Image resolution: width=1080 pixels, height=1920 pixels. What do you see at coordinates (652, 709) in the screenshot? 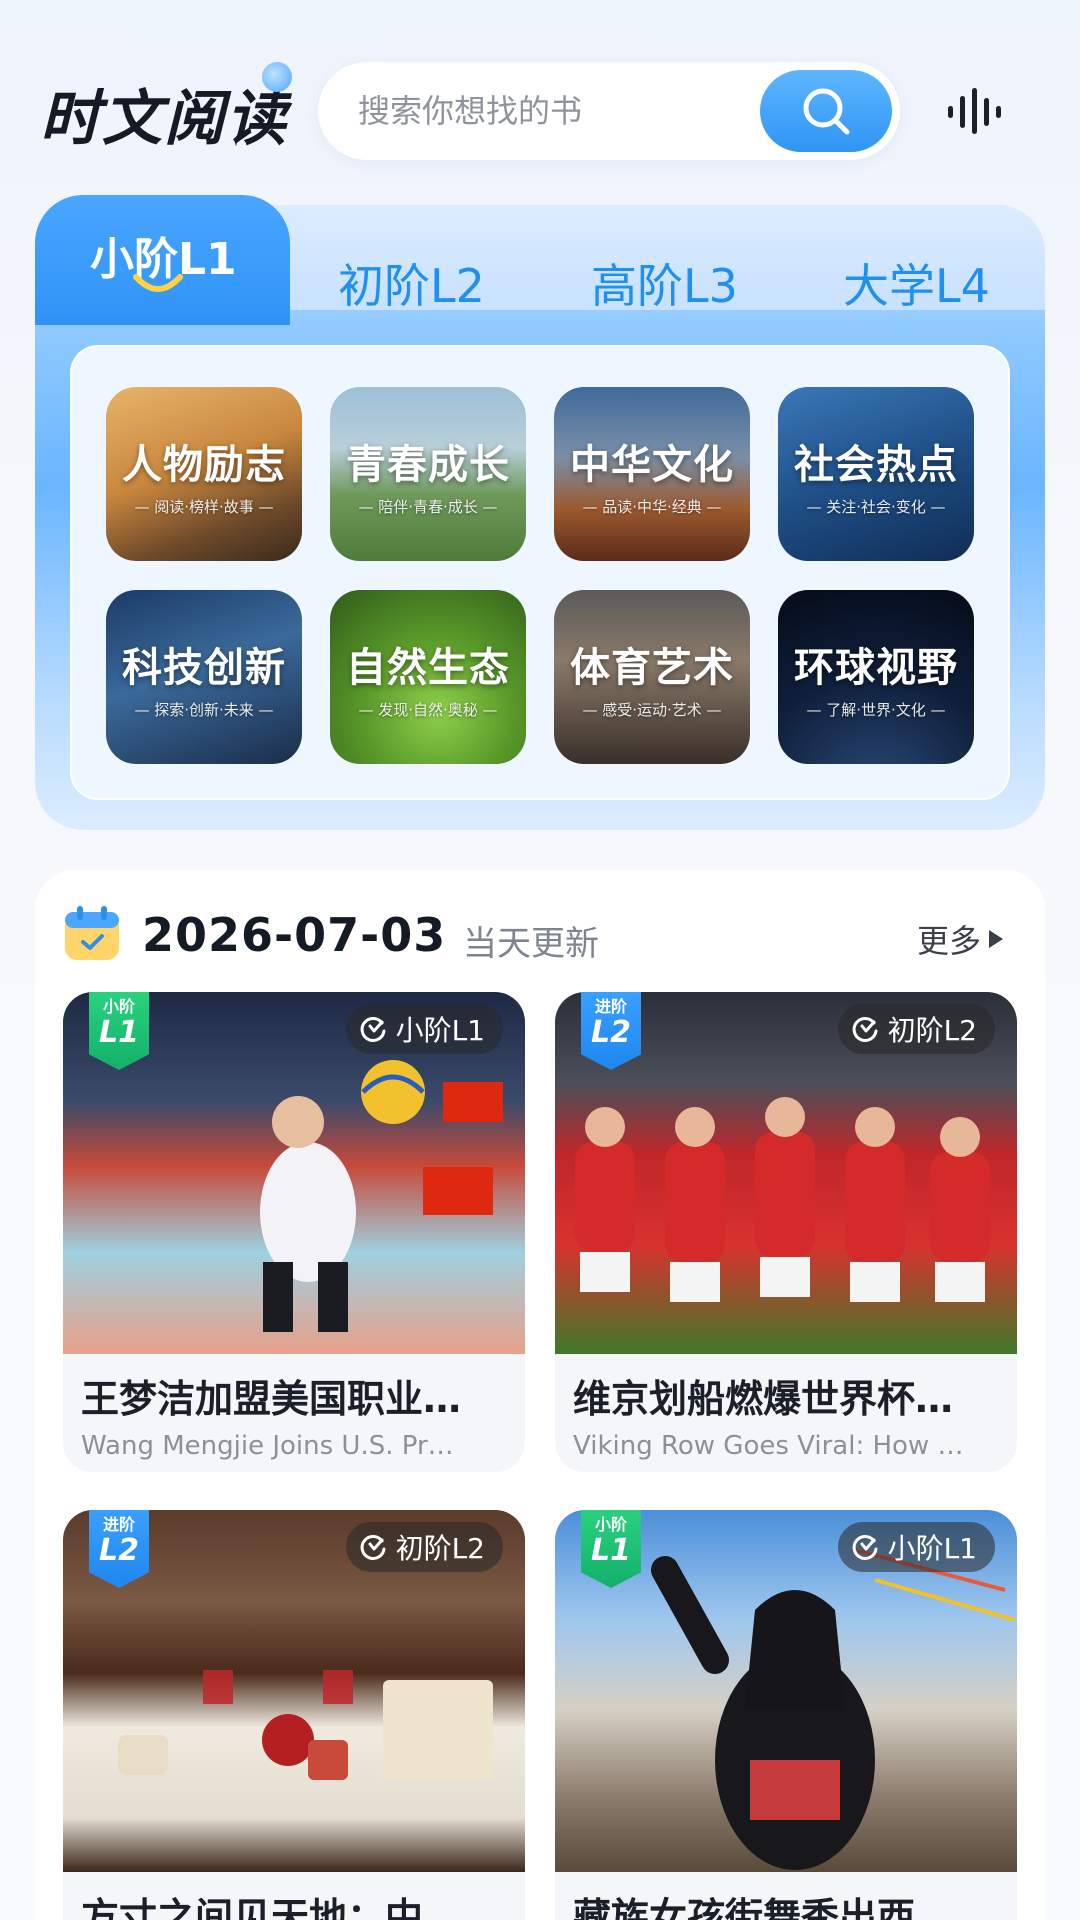
I see `category-sub: — 感受·运动·艺术 —` at bounding box center [652, 709].